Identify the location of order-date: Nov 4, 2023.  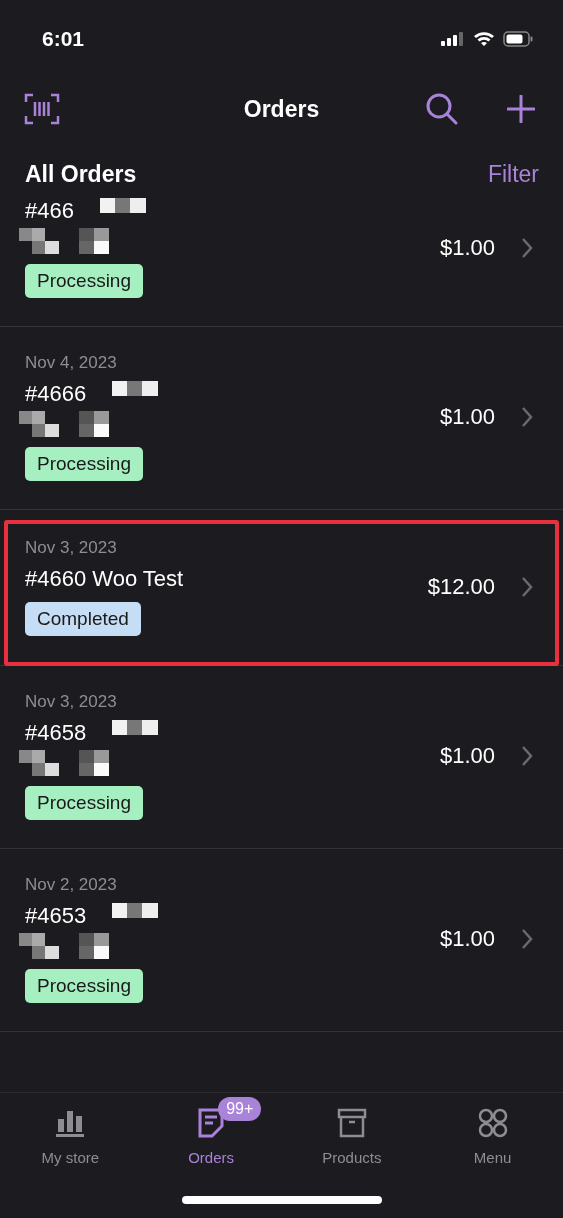
(71, 363).